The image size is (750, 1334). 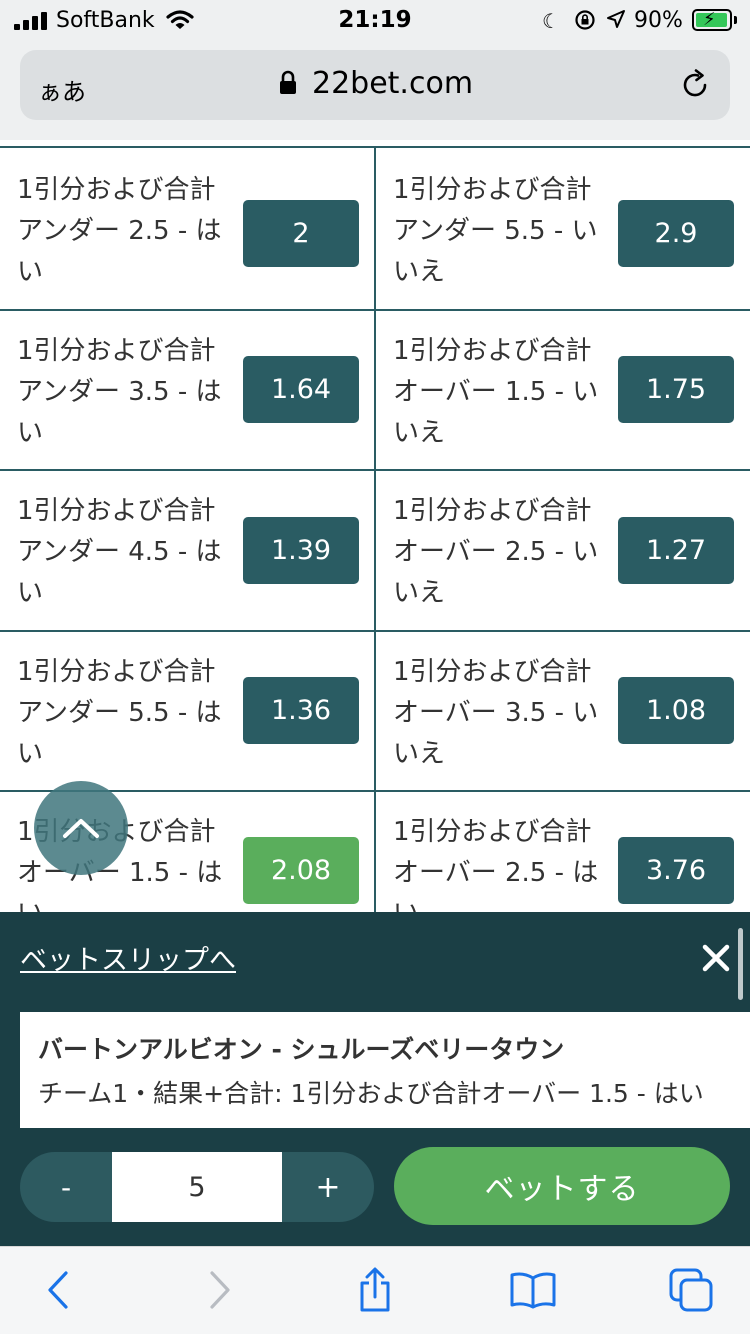 I want to click on market-cell: 1引分および合計アンダー 2.5 - はい 2, so click(x=187, y=229).